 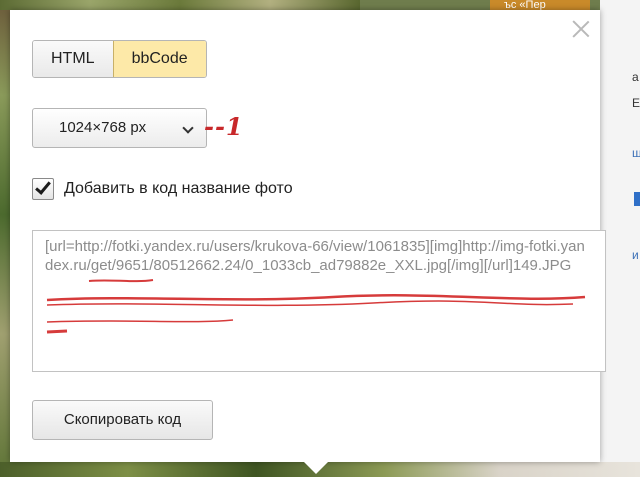 I want to click on background-link-fragment: ш, so click(x=636, y=153).